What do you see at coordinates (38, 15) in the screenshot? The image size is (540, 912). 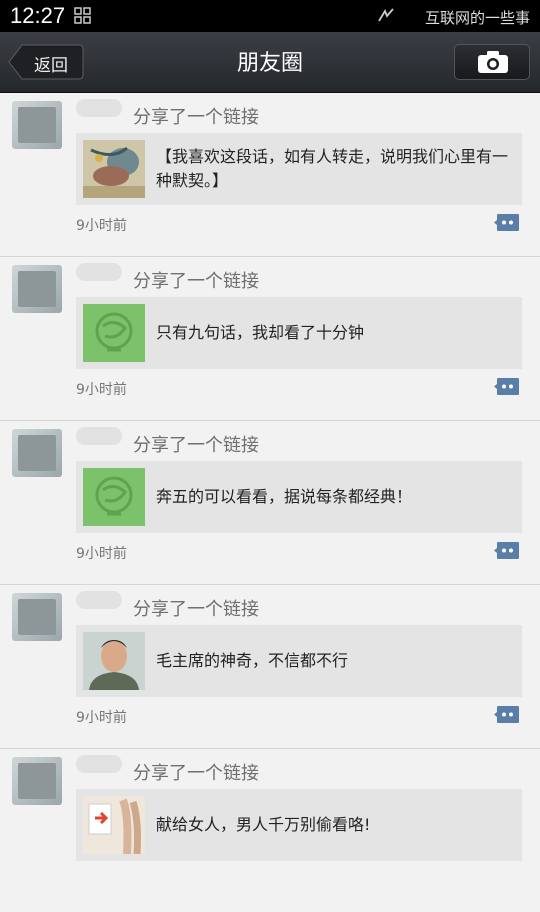 I see `clock: 12:27` at bounding box center [38, 15].